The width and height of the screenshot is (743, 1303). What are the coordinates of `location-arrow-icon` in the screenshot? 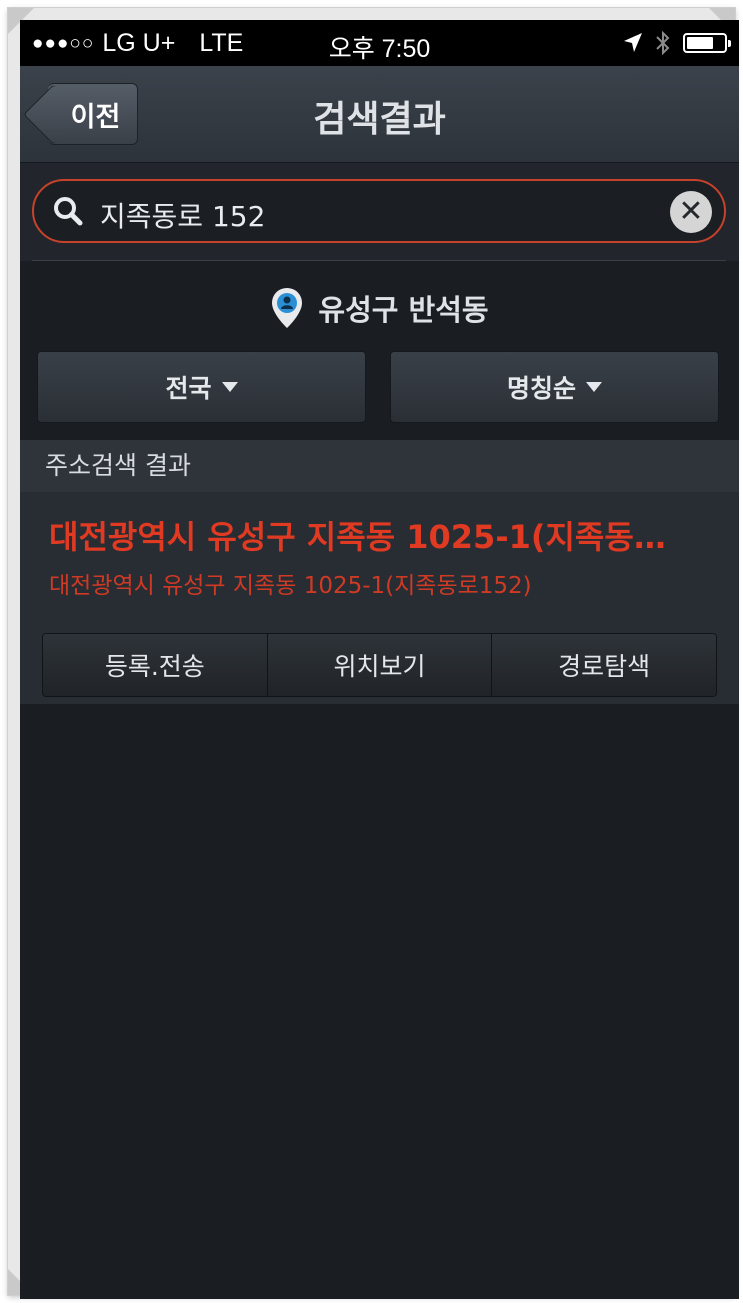 It's located at (633, 42).